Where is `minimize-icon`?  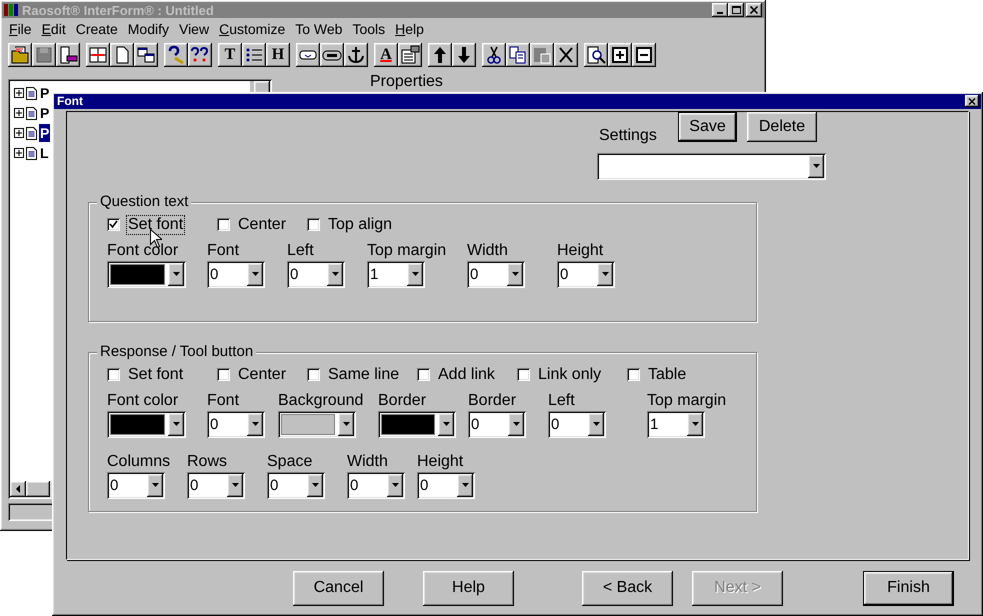
minimize-icon is located at coordinates (720, 13).